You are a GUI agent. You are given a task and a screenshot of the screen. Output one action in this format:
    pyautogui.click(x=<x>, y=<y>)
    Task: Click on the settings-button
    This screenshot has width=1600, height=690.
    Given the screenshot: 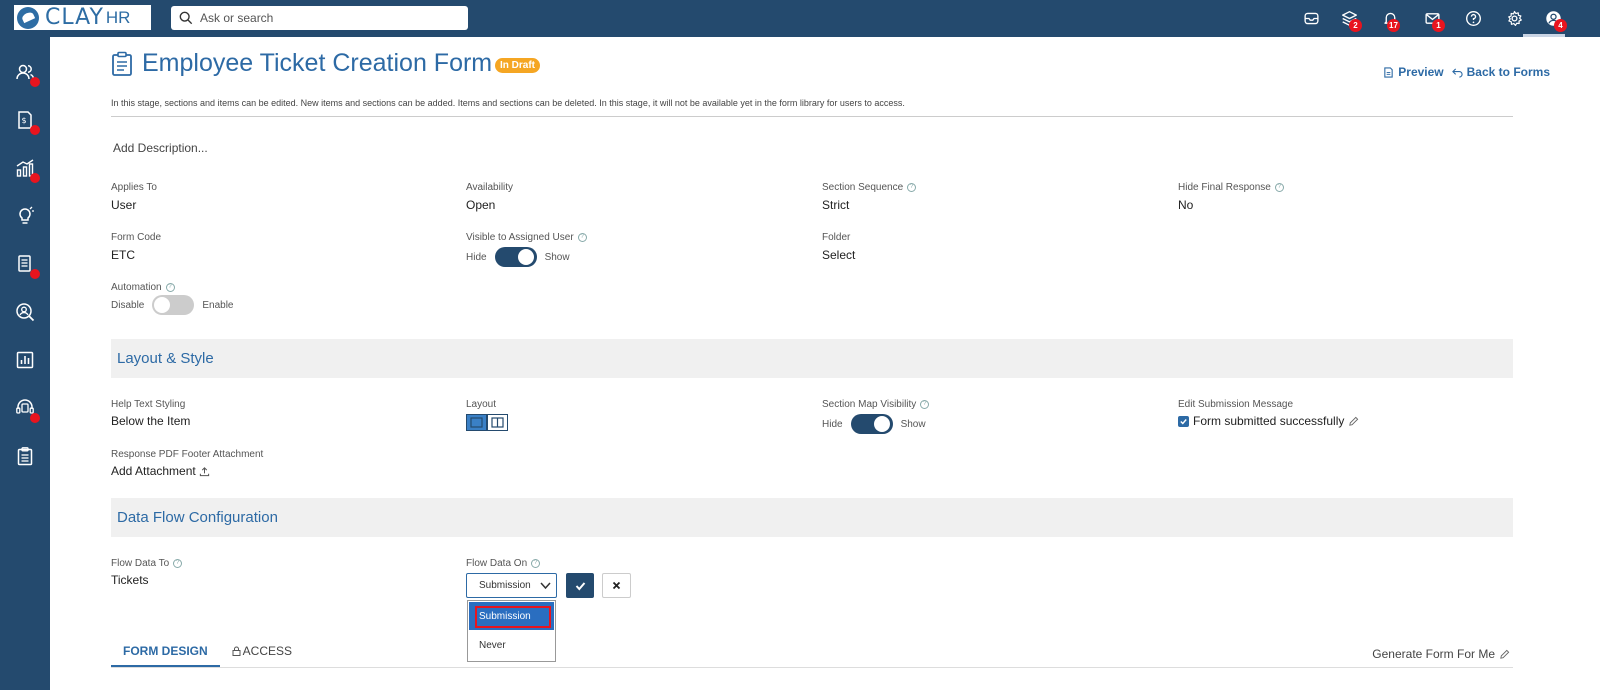 What is the action you would take?
    pyautogui.click(x=1514, y=18)
    